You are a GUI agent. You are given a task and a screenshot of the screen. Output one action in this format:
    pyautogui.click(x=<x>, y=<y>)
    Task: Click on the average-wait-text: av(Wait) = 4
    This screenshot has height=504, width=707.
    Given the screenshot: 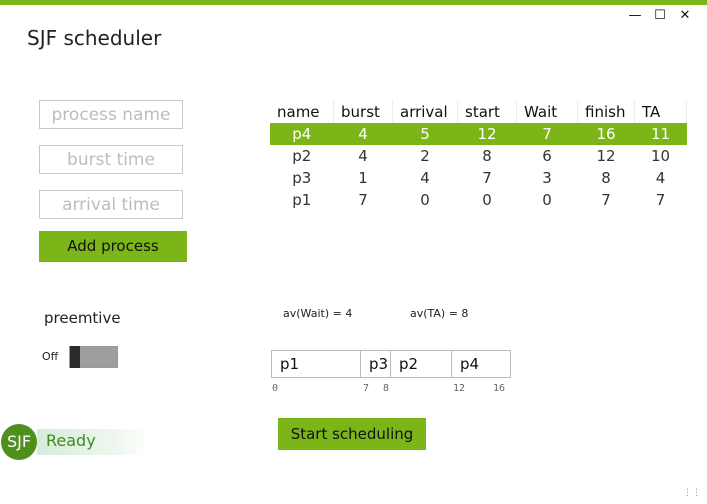 What is the action you would take?
    pyautogui.click(x=318, y=313)
    